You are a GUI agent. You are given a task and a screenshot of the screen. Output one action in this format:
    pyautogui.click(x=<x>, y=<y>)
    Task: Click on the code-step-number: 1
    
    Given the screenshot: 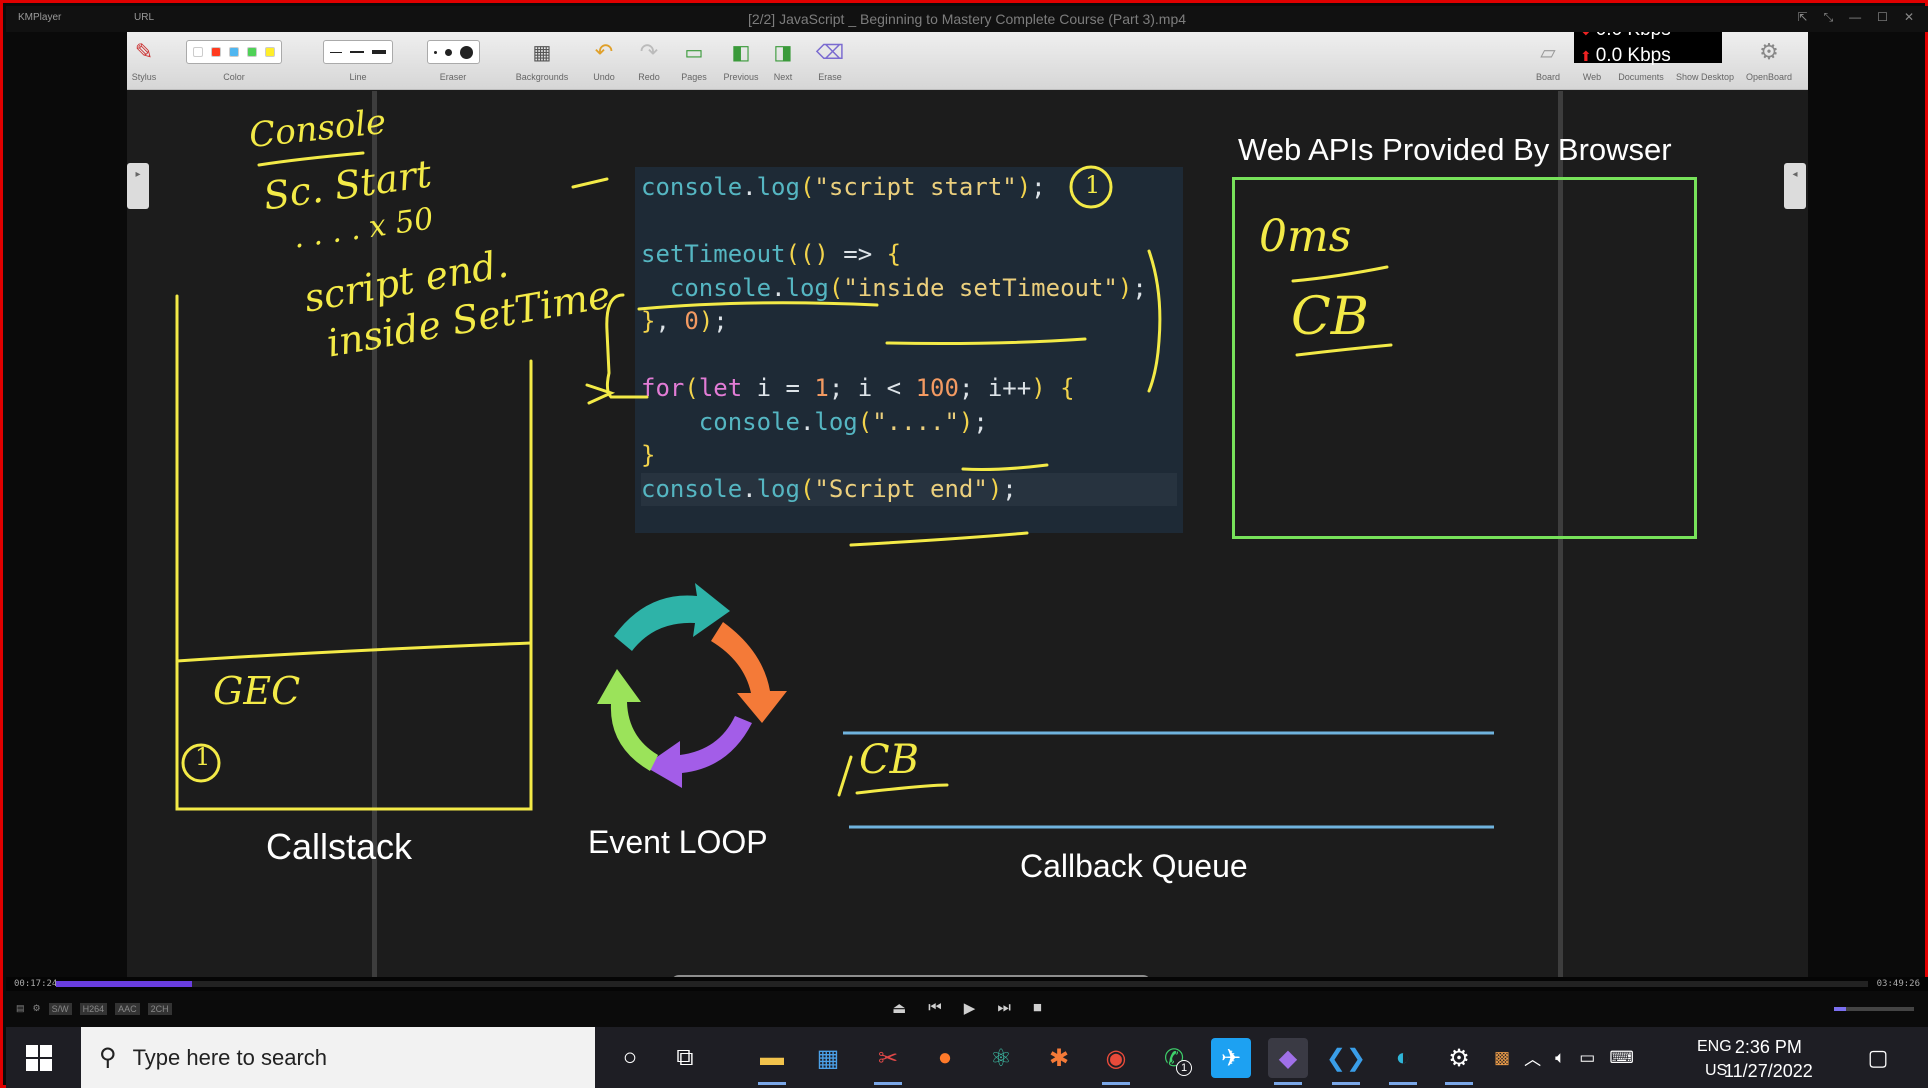 What is the action you would take?
    pyautogui.click(x=1093, y=185)
    